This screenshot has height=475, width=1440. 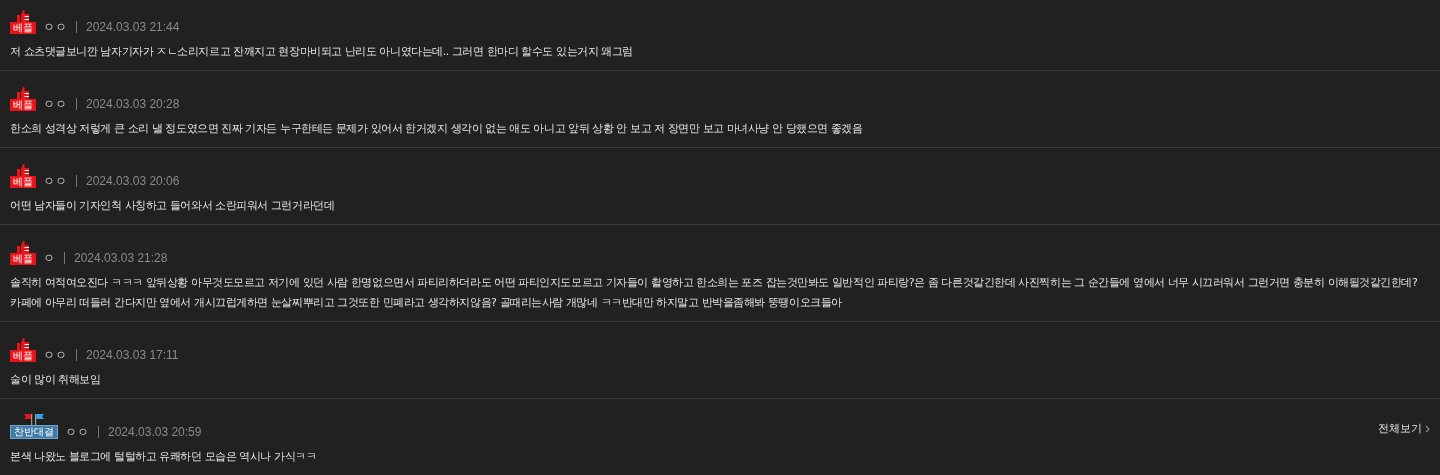 I want to click on comment-date: 2024.03.03 20:06, so click(x=133, y=181).